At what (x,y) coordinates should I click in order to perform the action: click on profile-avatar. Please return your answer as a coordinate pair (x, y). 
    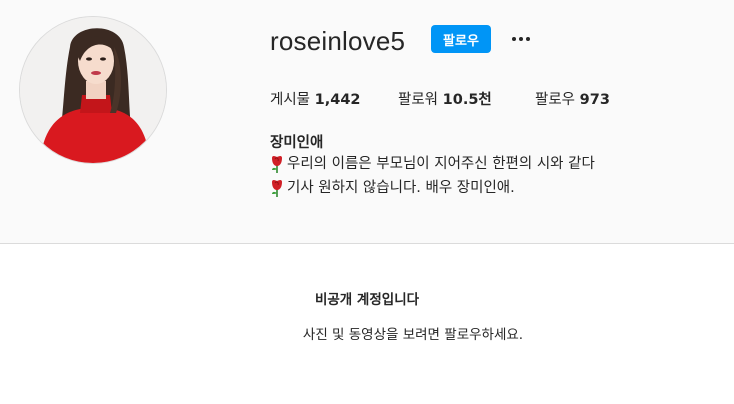
    Looking at the image, I should click on (93, 90).